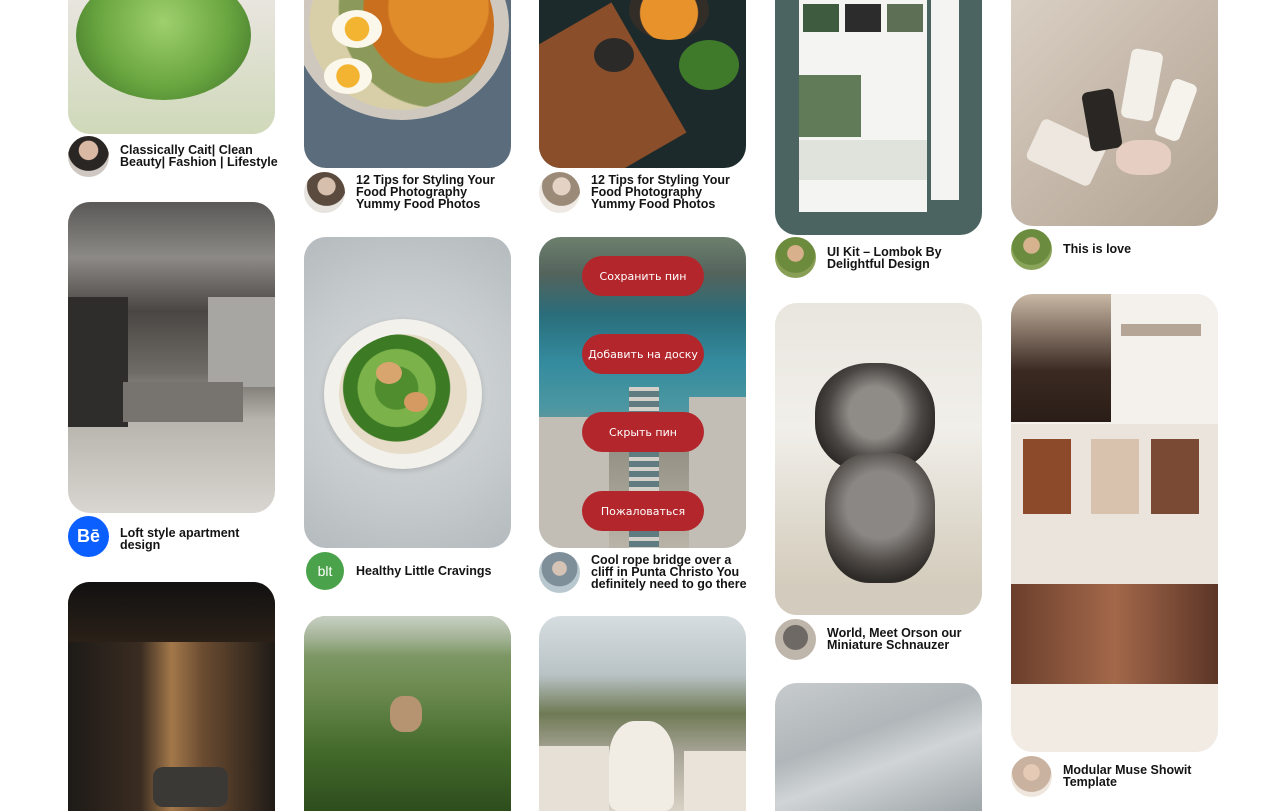 This screenshot has width=1280, height=811. Describe the element at coordinates (199, 539) in the screenshot. I see `pin-title: Loft style apartment design` at that location.